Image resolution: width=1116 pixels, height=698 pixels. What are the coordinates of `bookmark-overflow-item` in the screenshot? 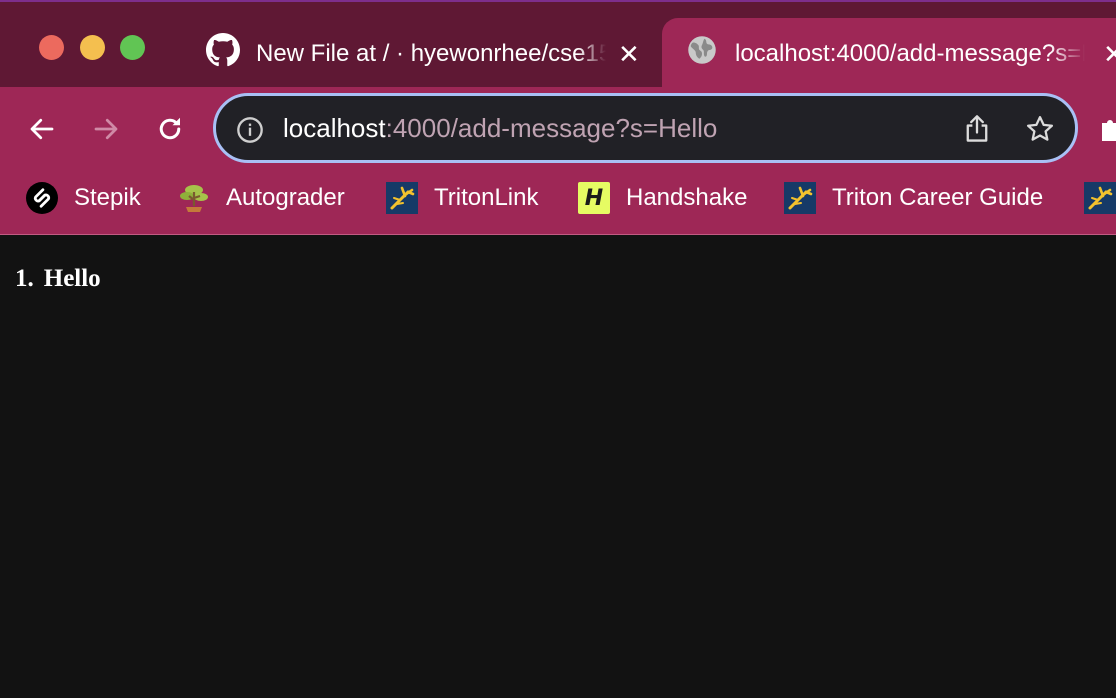 It's located at (1100, 198).